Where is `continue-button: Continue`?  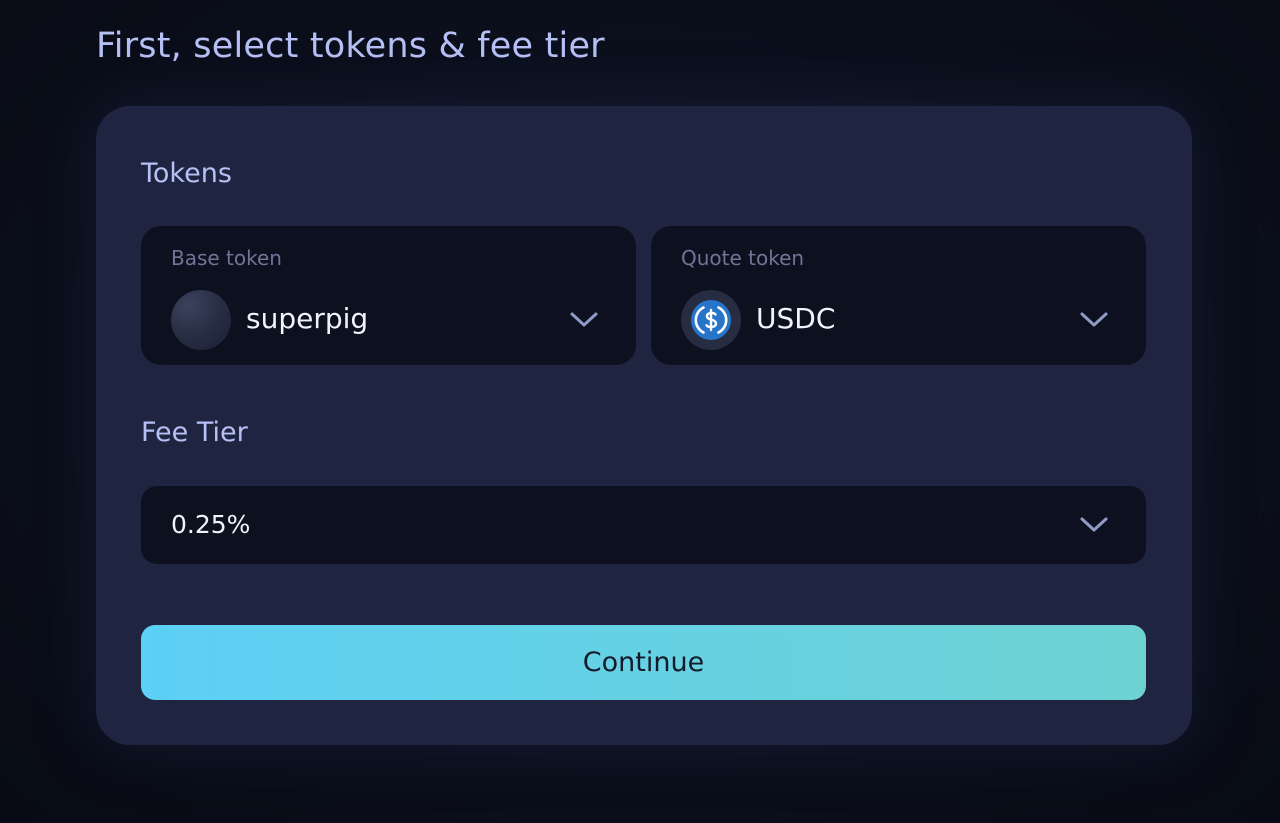
continue-button: Continue is located at coordinates (643, 662).